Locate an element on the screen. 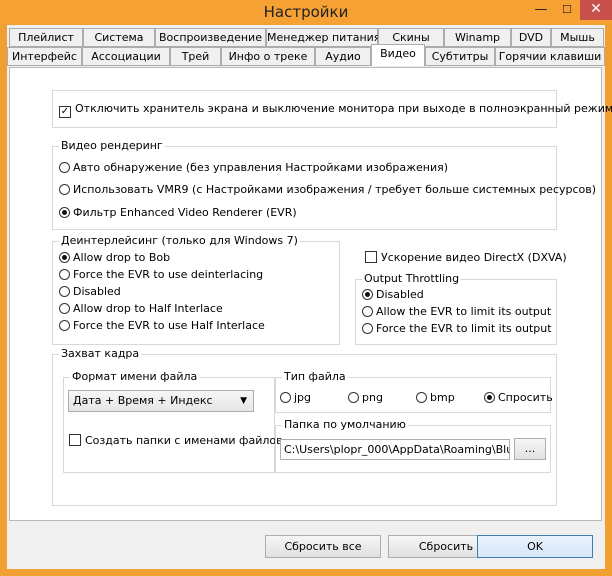  throttle-option-disabled: Disabled is located at coordinates (393, 295).